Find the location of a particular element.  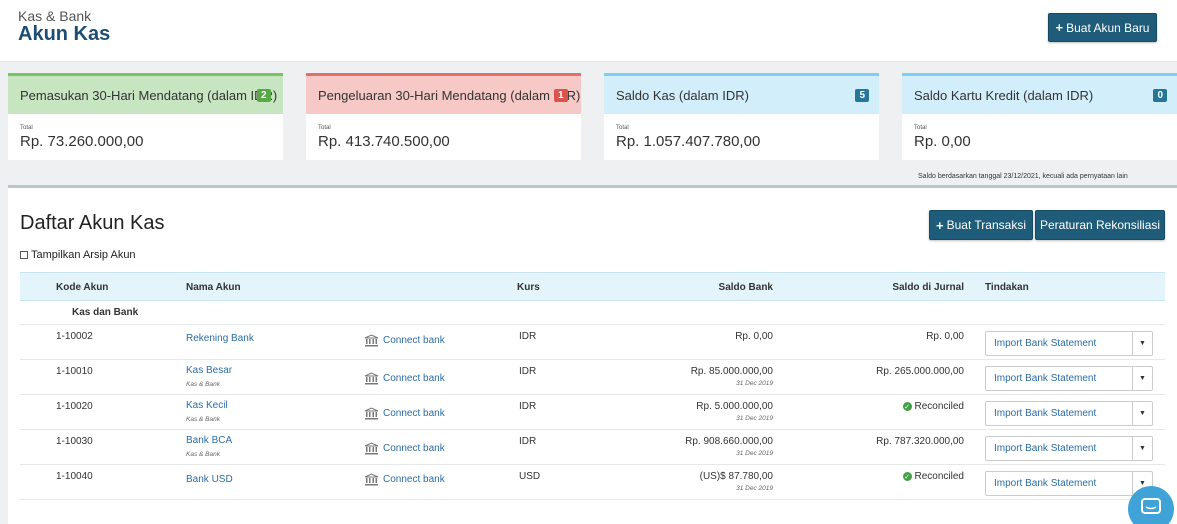

account-name-link: Bank USD is located at coordinates (209, 479).